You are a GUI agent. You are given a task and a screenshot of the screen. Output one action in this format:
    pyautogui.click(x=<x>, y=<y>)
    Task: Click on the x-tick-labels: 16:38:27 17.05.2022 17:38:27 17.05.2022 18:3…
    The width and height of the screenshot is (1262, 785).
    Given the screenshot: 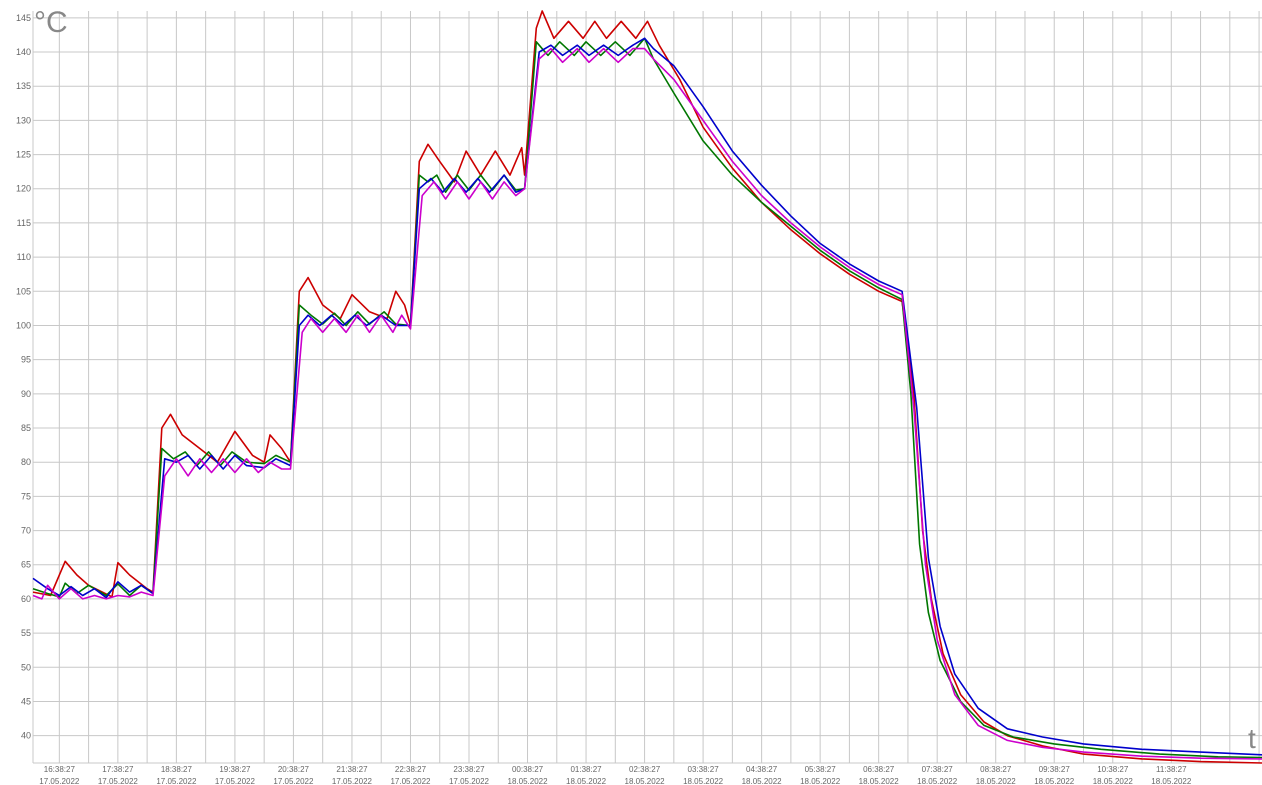 What is the action you would take?
    pyautogui.click(x=615, y=775)
    